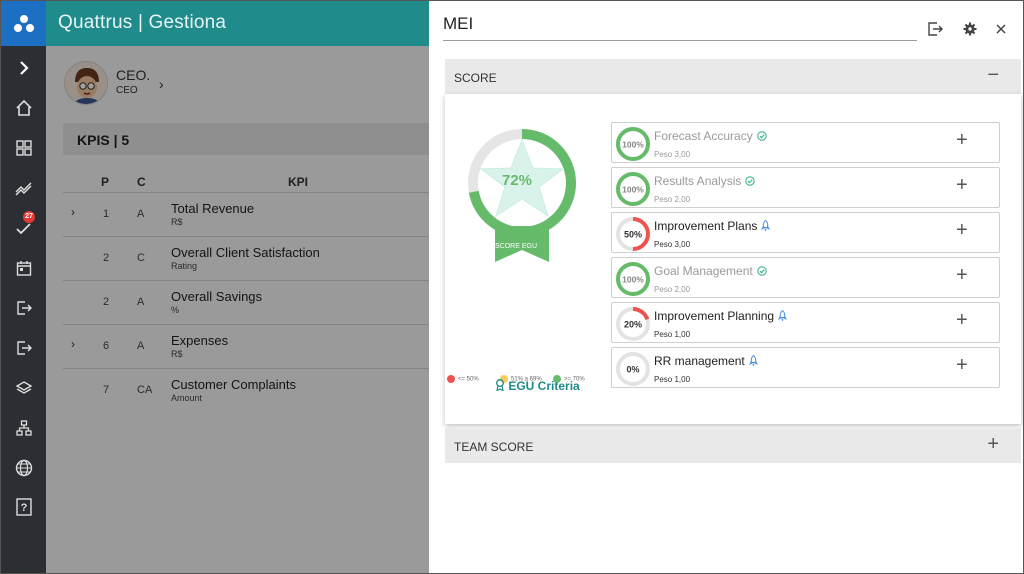 The width and height of the screenshot is (1024, 574). I want to click on logo-icon, so click(23, 23).